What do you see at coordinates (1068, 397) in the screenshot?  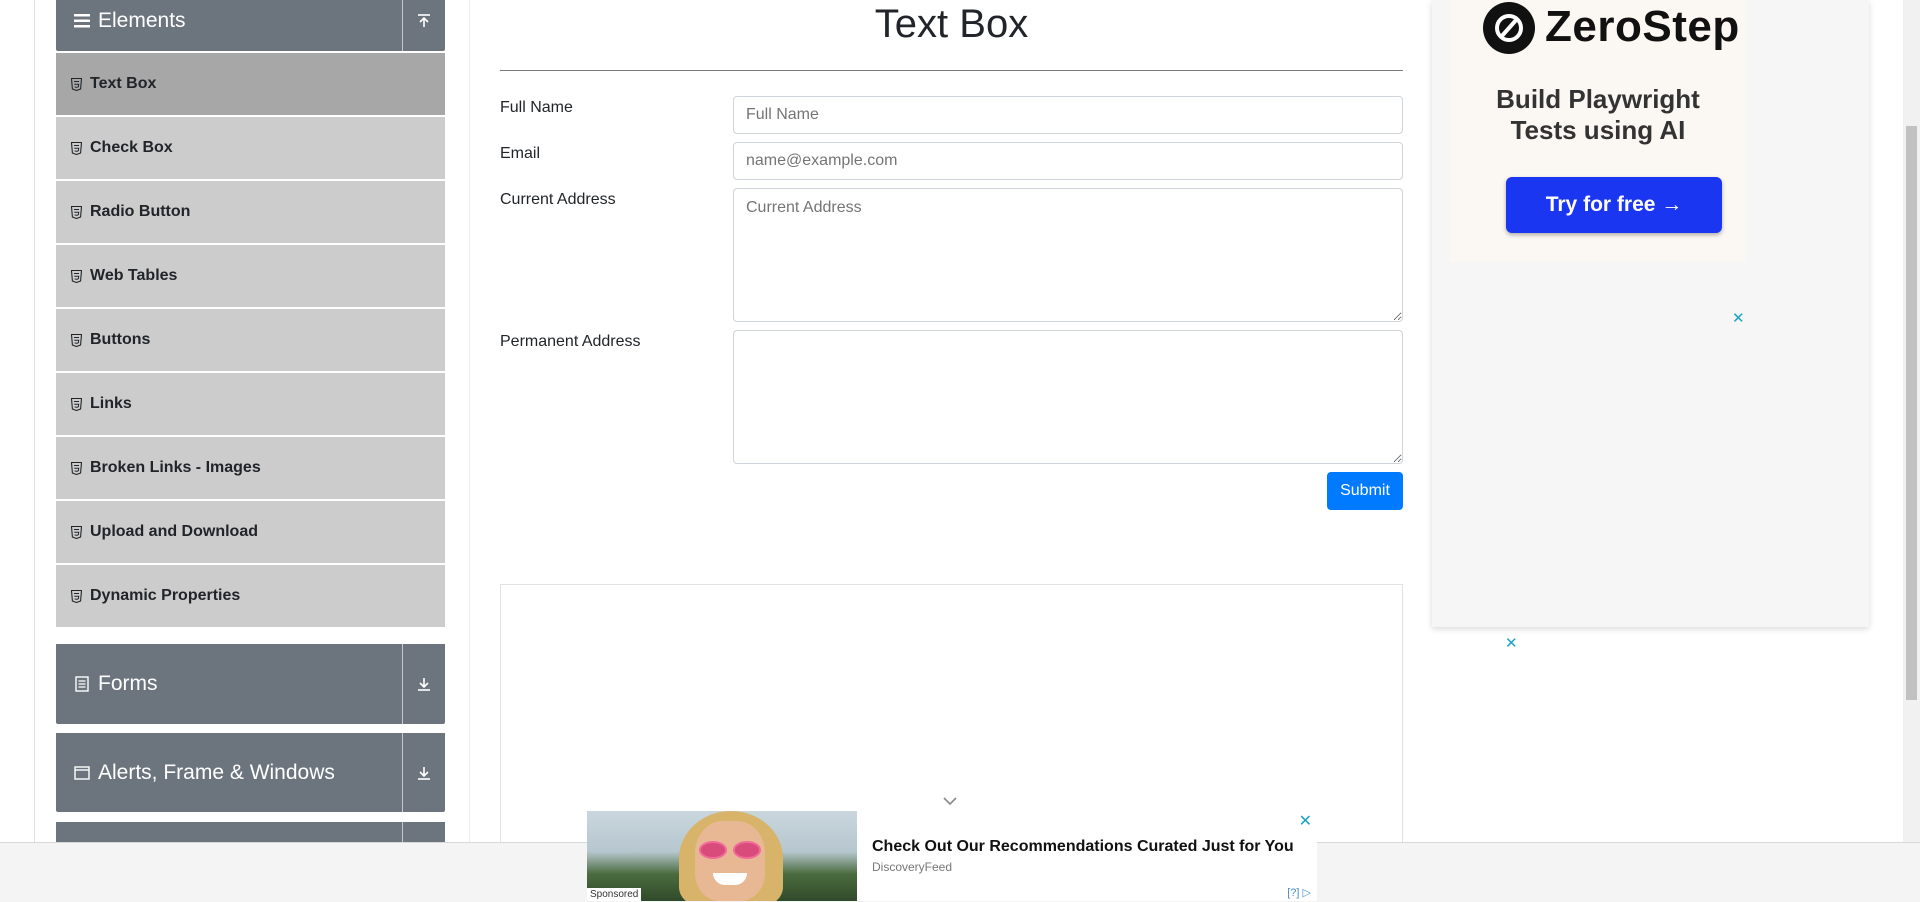 I see `permanent-address-textarea` at bounding box center [1068, 397].